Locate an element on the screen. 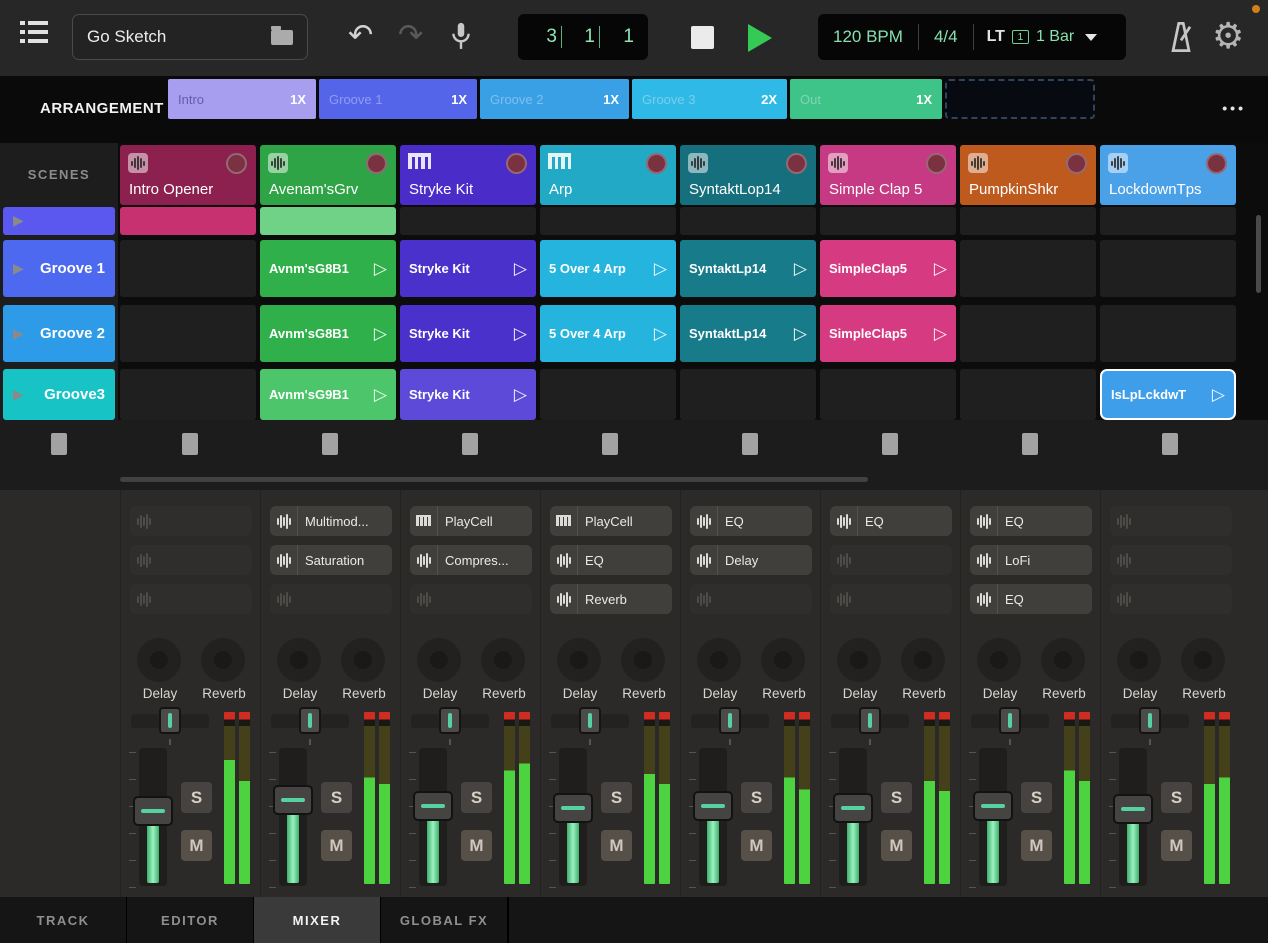 The height and width of the screenshot is (943, 1268). stop-button is located at coordinates (702, 37).